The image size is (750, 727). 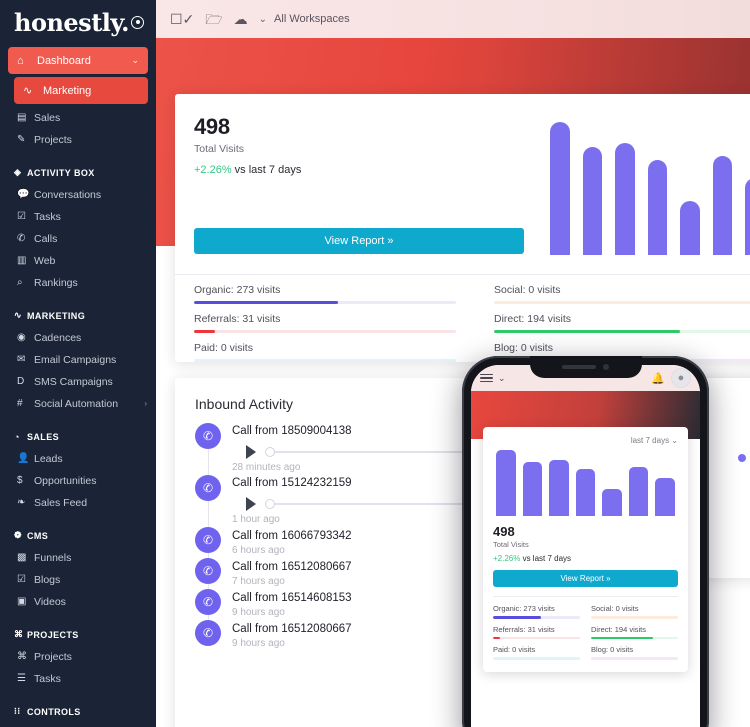 What do you see at coordinates (78, 117) in the screenshot?
I see `sidebar-item-sales: ▤ Sales` at bounding box center [78, 117].